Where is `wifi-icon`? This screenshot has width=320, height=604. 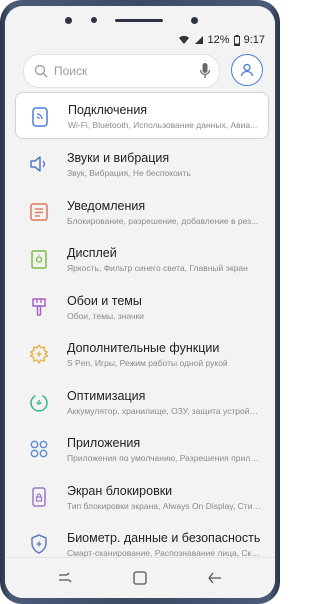
wifi-icon is located at coordinates (183, 39).